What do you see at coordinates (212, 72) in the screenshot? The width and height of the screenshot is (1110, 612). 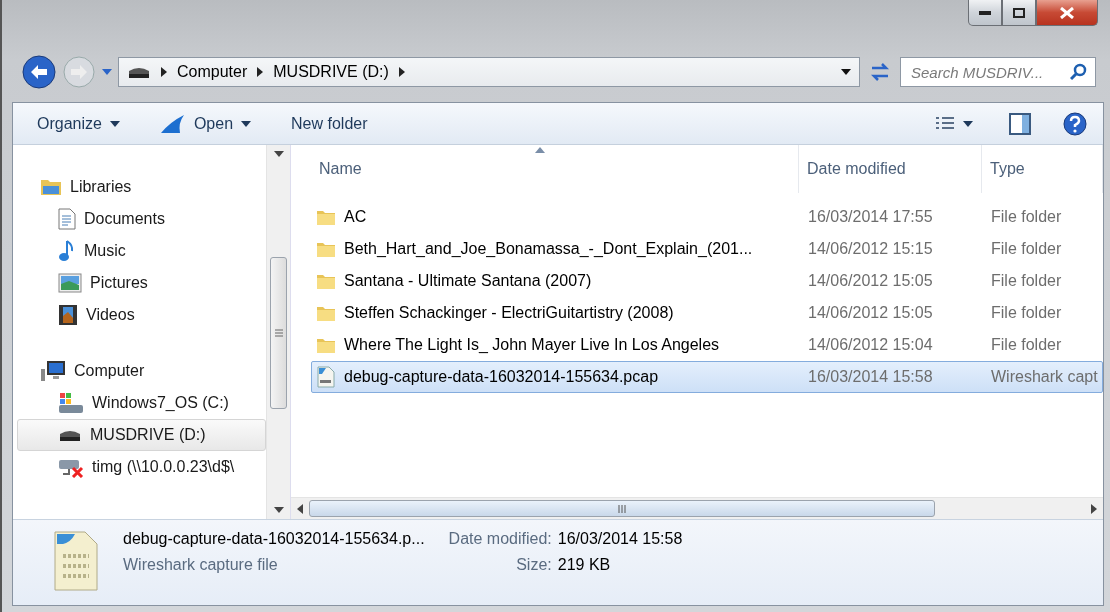 I see `breadcrumb: Computer` at bounding box center [212, 72].